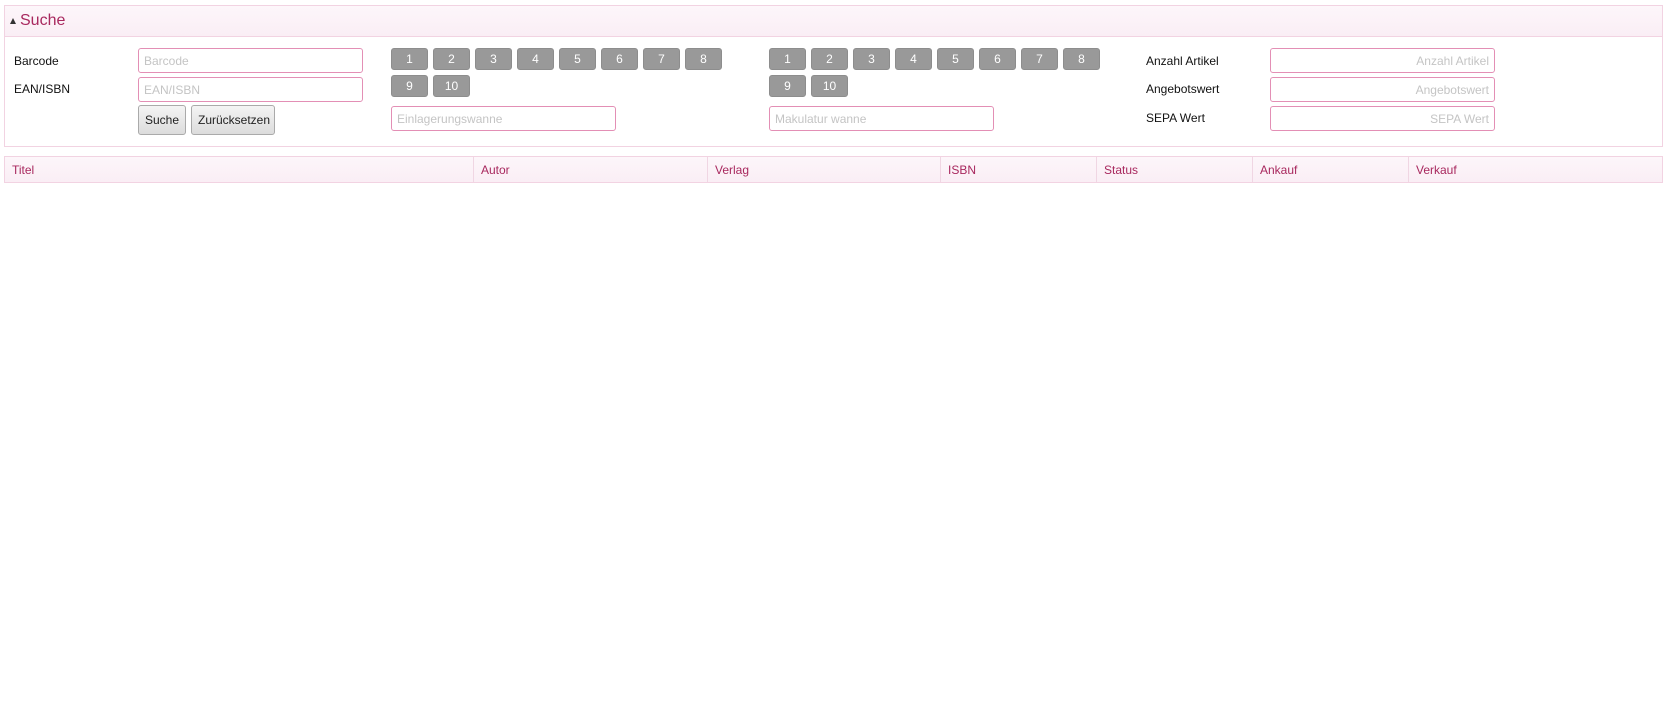 Image resolution: width=1667 pixels, height=703 pixels. What do you see at coordinates (954, 72) in the screenshot?
I see `waste-number-buttons: 1 2 3 4 5 6 7 8 9 10` at bounding box center [954, 72].